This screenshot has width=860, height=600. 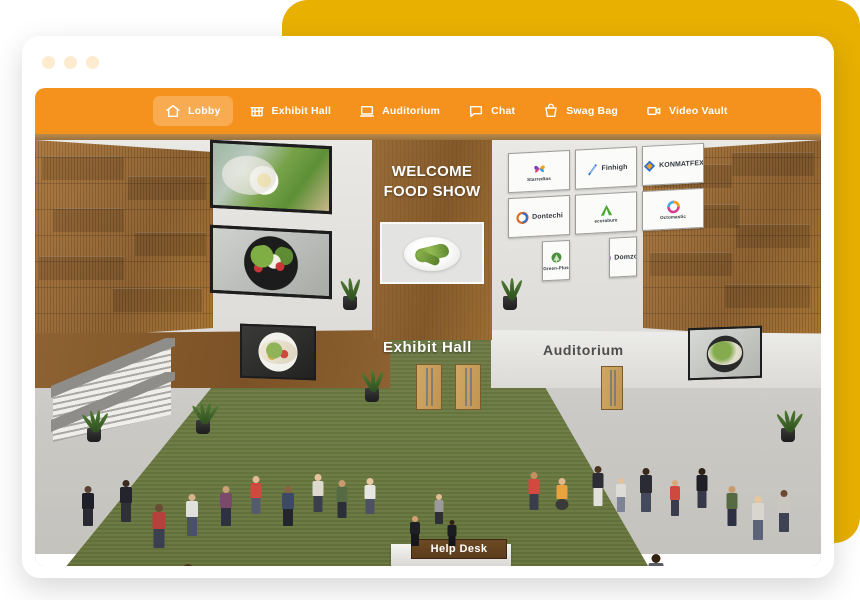 I want to click on nav-item-auditorium: Auditorium, so click(x=399, y=111).